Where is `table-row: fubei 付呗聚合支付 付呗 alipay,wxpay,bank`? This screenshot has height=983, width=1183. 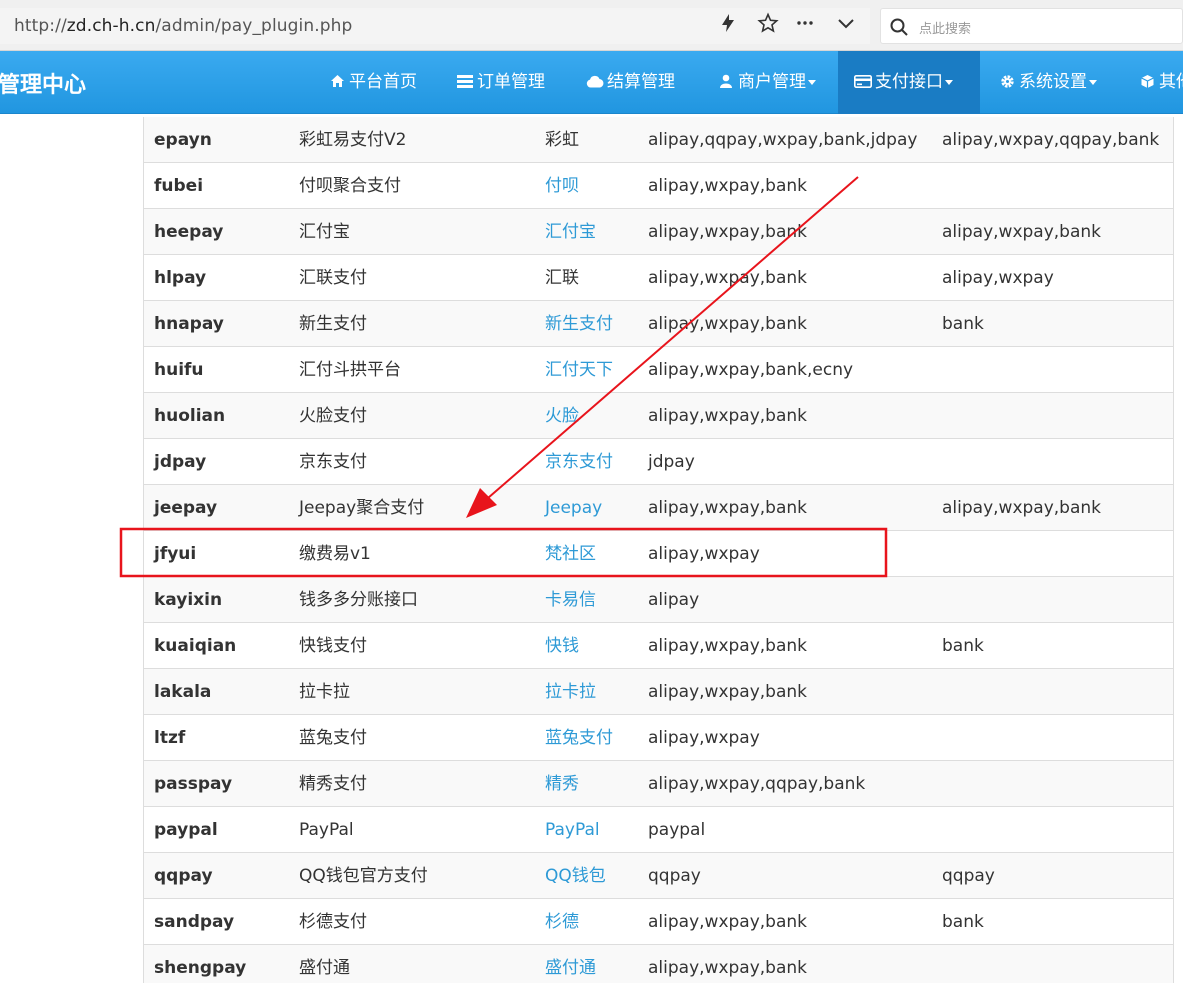
table-row: fubei 付呗聚合支付 付呗 alipay,wxpay,bank is located at coordinates (658, 186).